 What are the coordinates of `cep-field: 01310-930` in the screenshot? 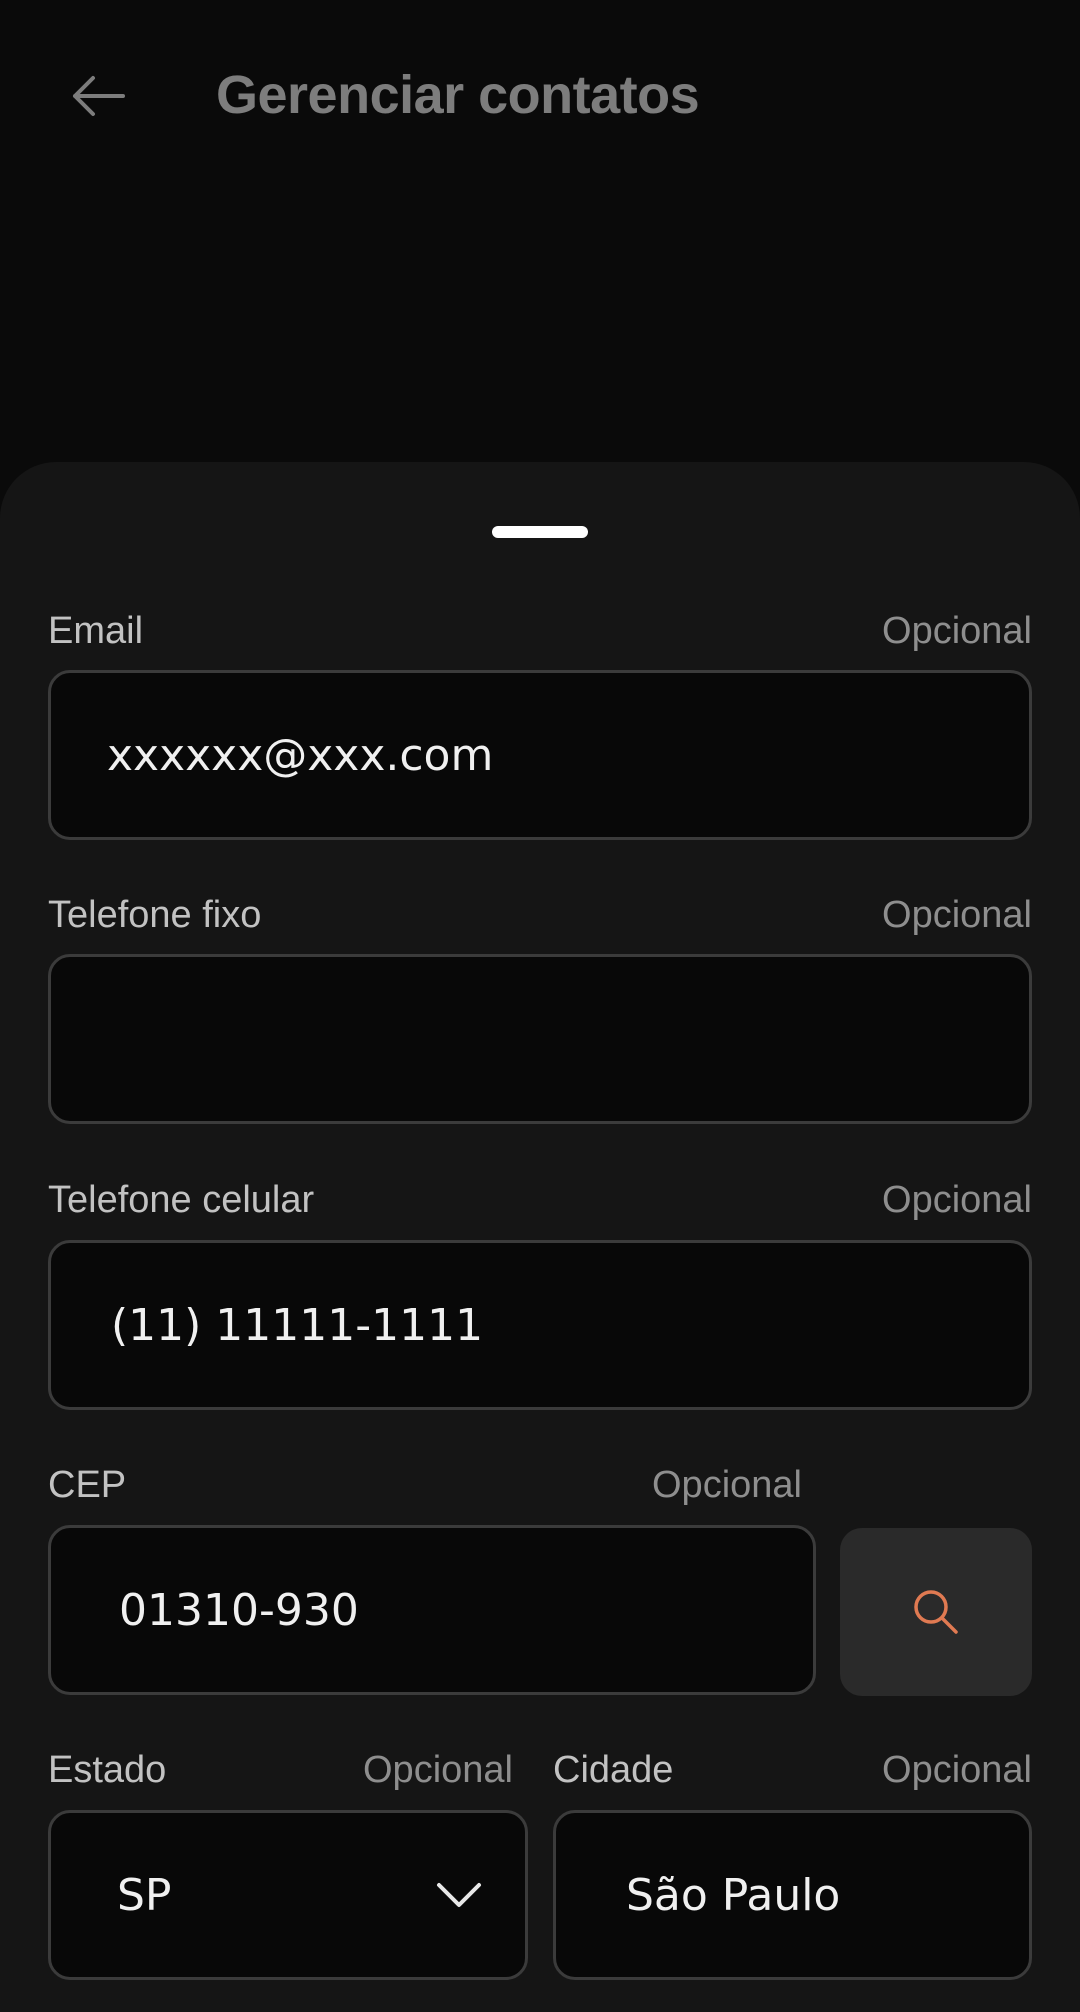 It's located at (432, 1610).